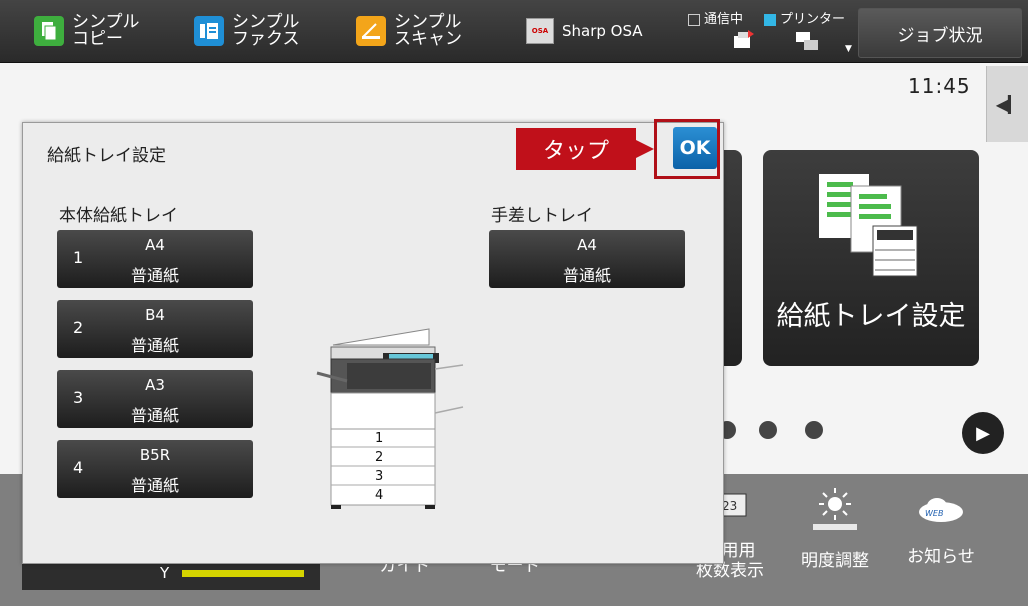 The height and width of the screenshot is (606, 1028). I want to click on printer-status-label: プリンター, so click(813, 19).